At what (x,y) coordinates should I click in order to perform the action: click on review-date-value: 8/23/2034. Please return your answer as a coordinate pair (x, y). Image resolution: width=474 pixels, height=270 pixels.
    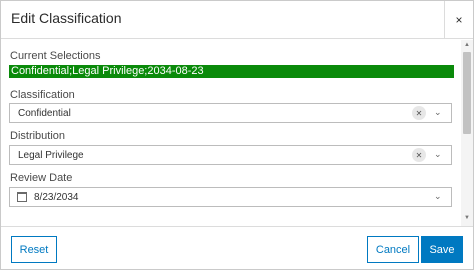
    Looking at the image, I should click on (56, 197).